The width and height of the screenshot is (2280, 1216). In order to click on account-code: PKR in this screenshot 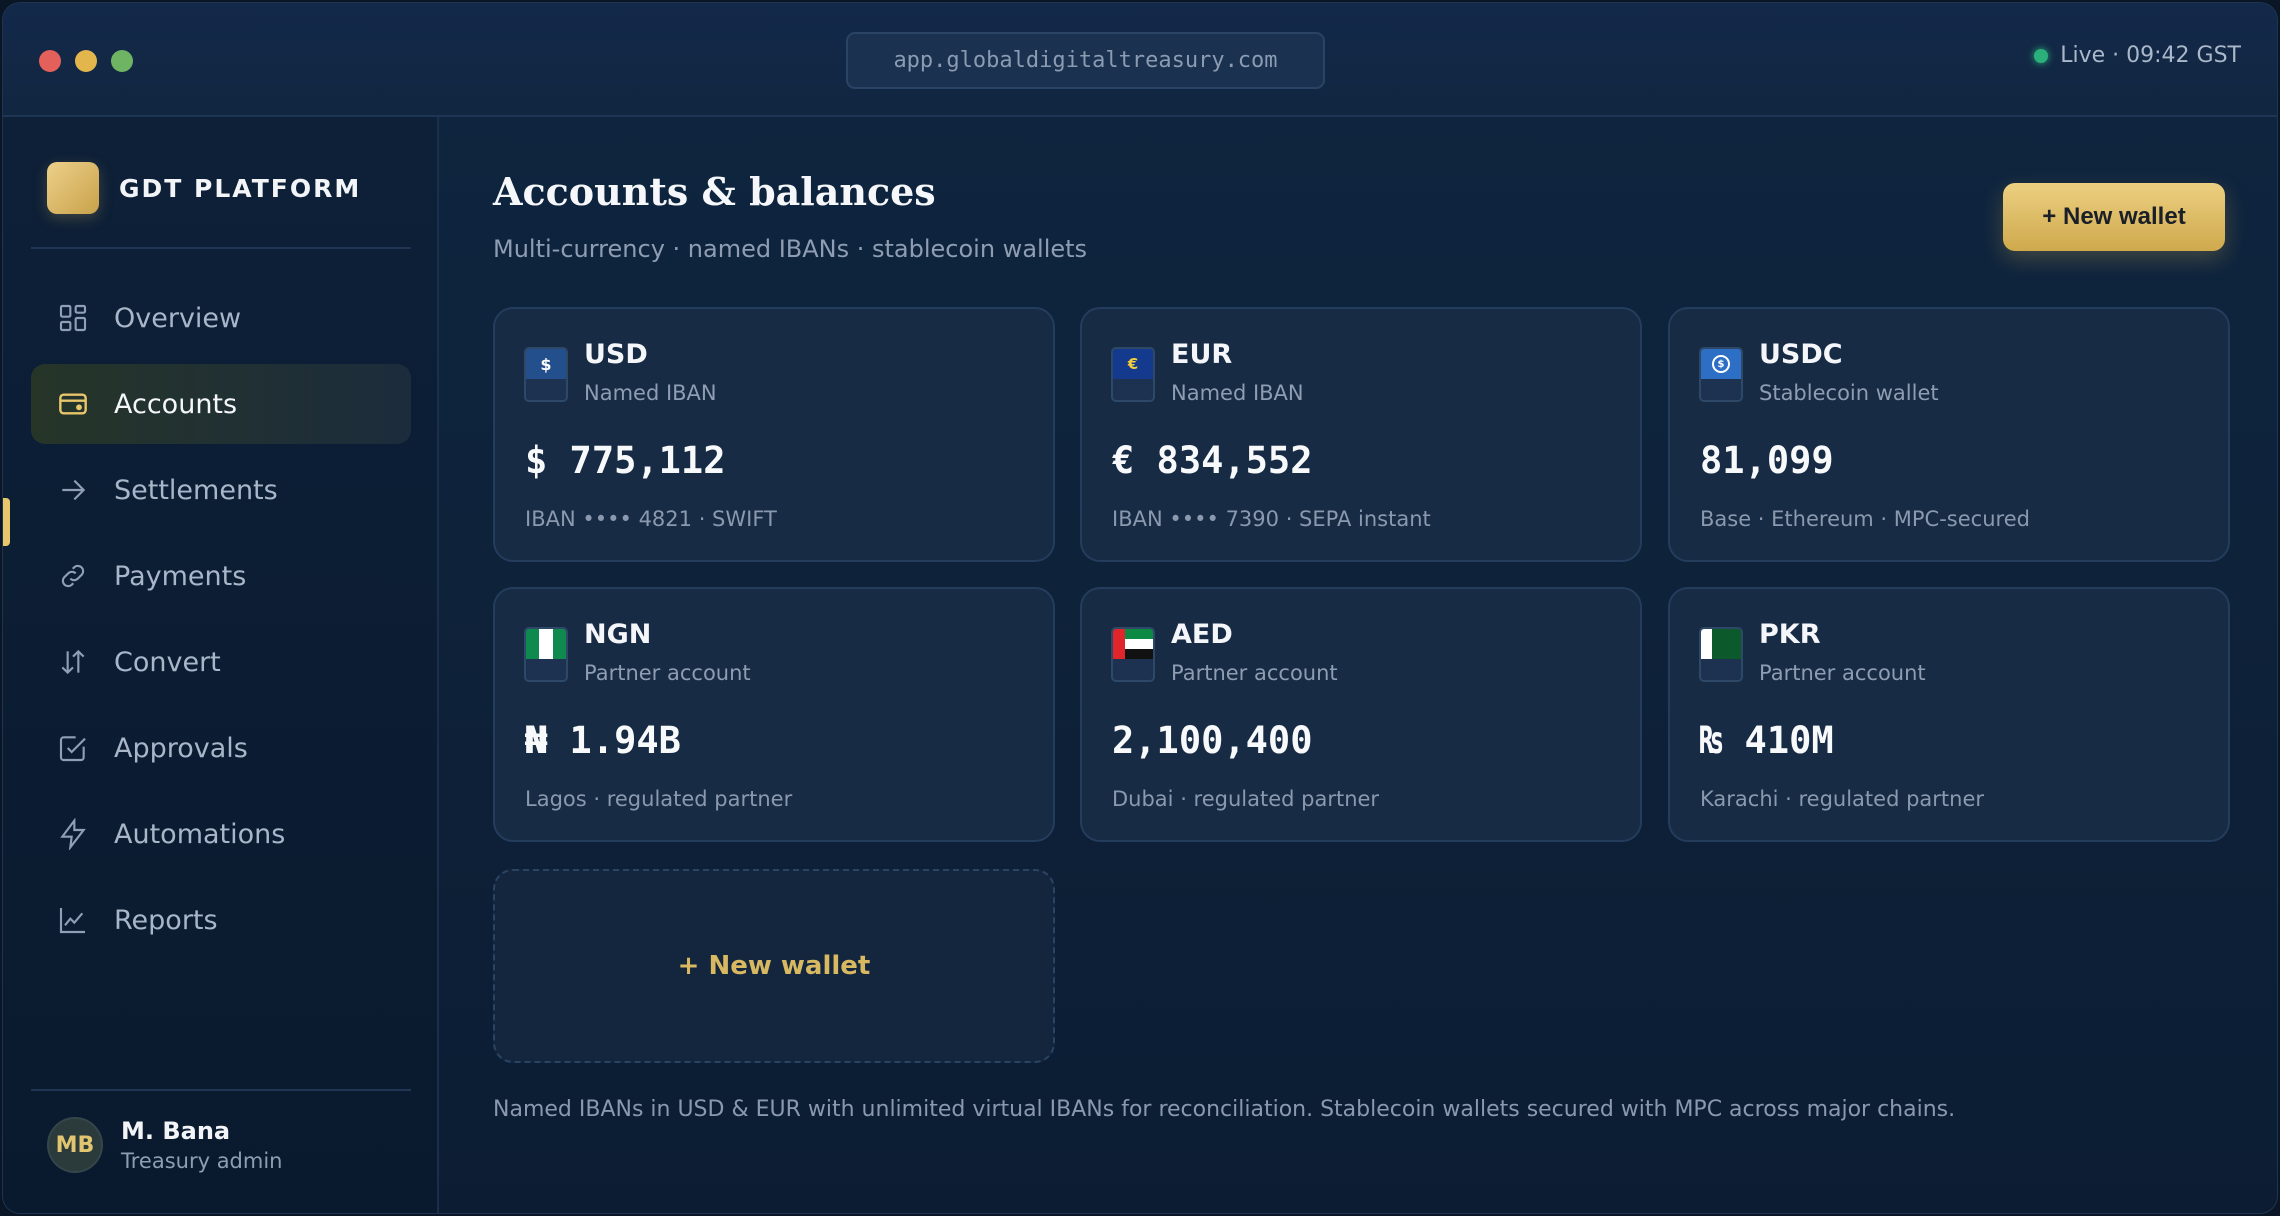, I will do `click(1790, 634)`.